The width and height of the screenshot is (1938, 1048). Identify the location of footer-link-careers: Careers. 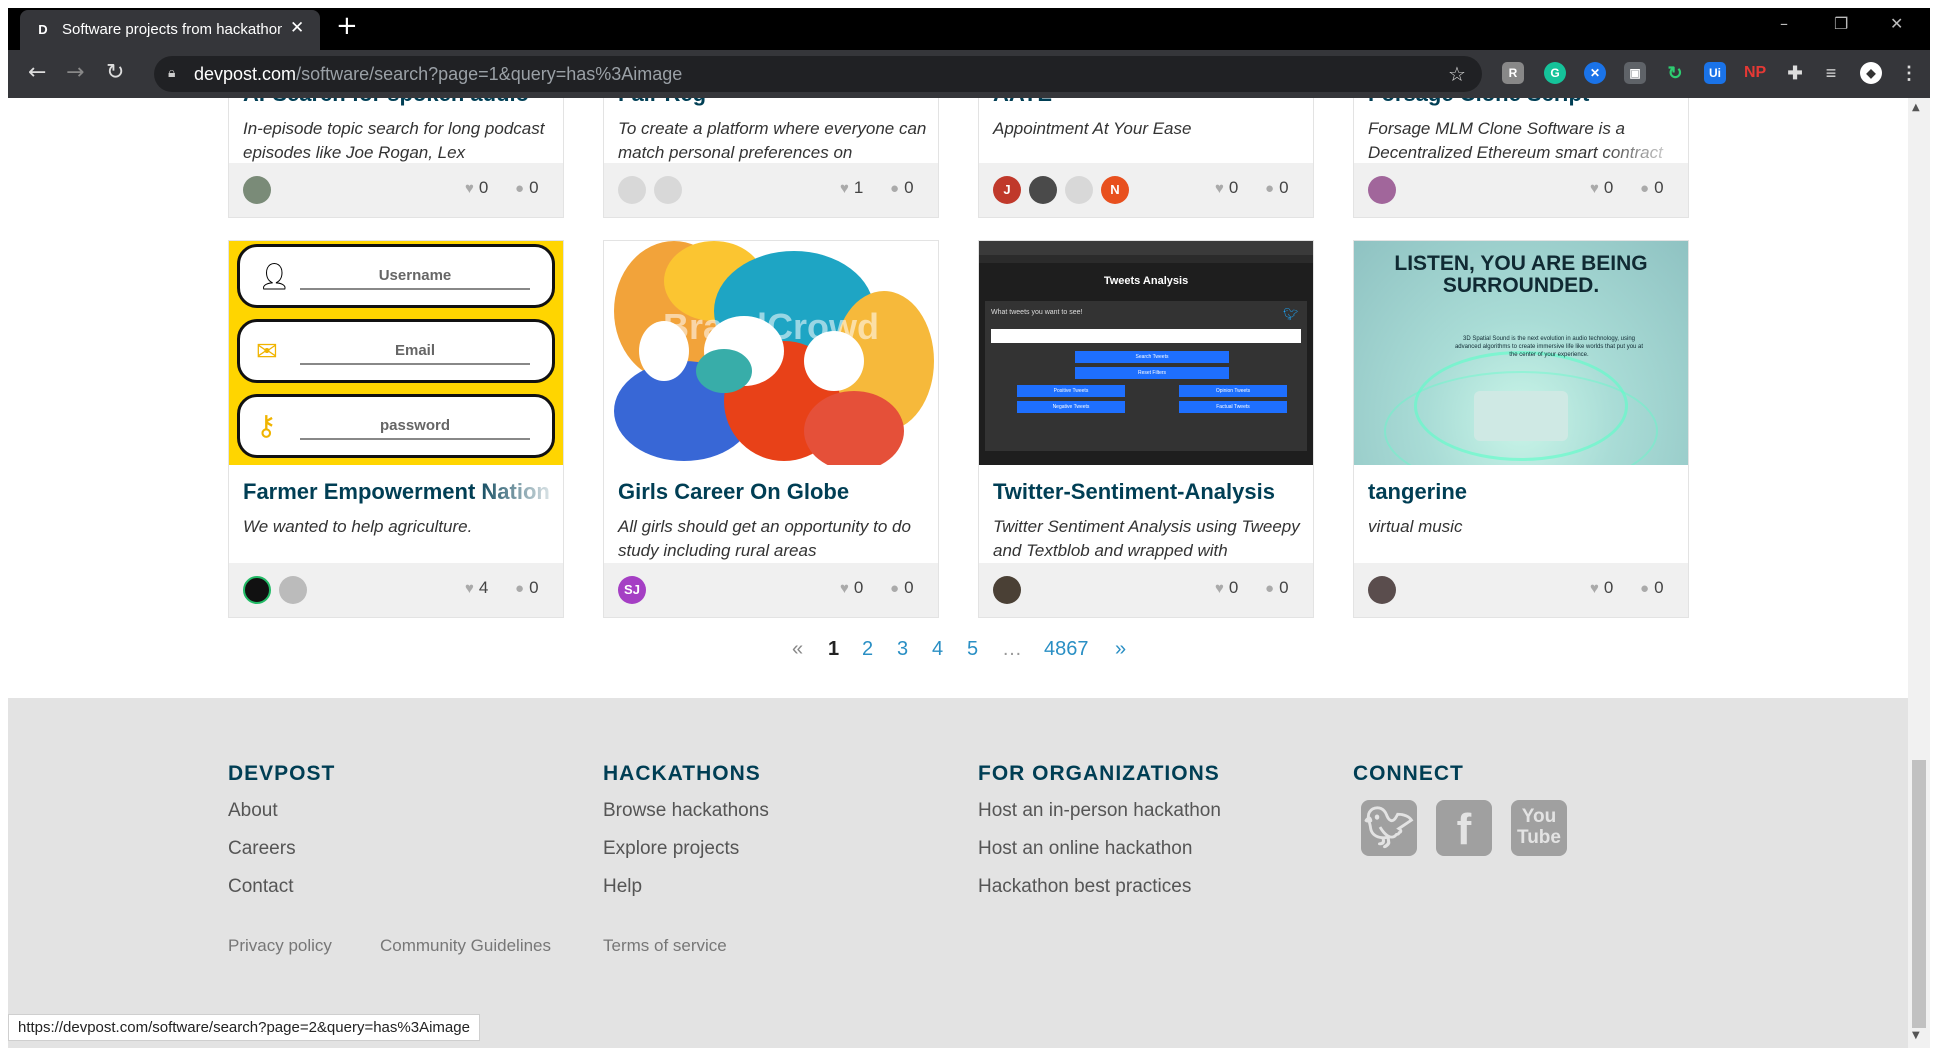
(262, 849).